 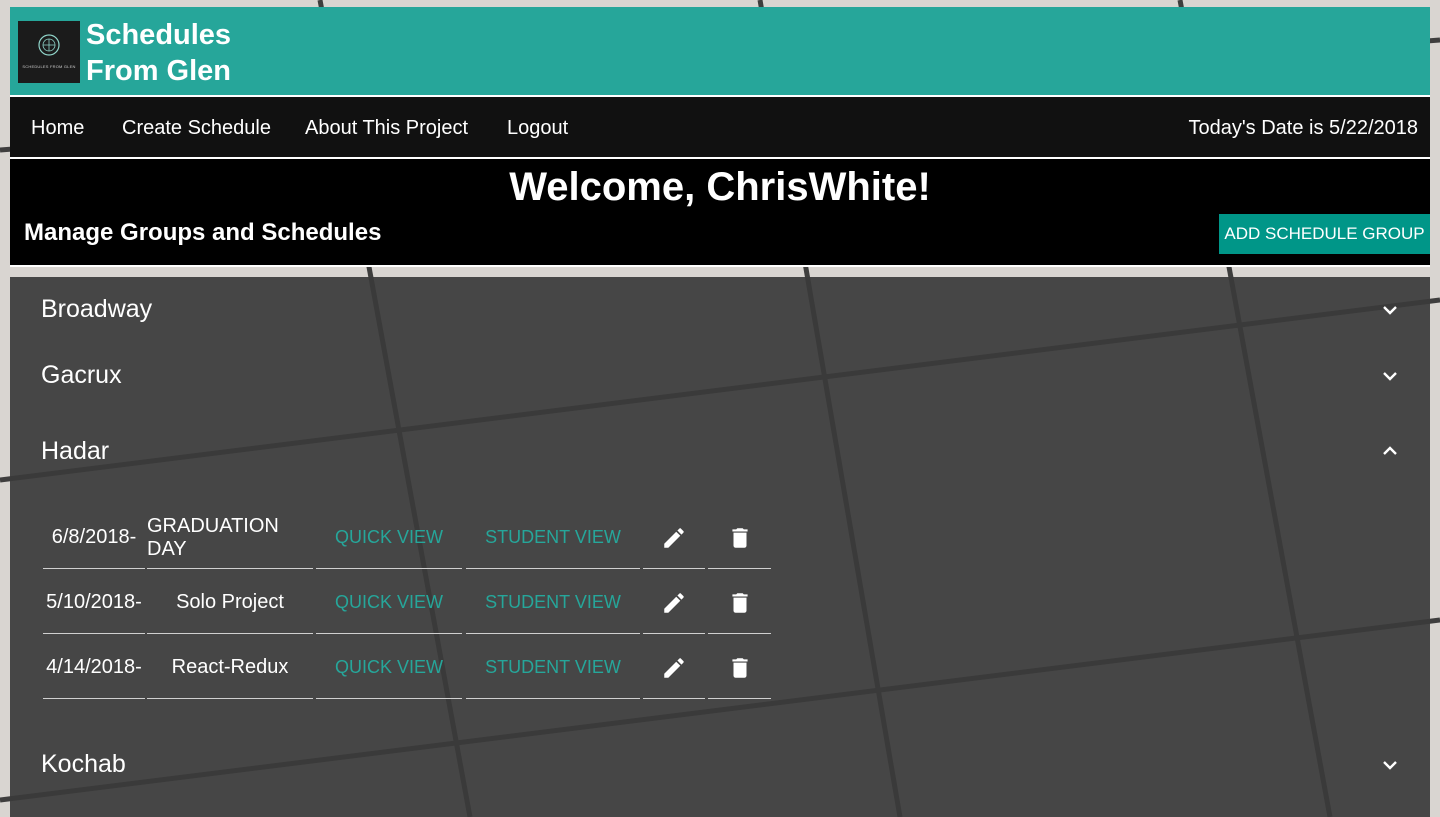 What do you see at coordinates (159, 35) in the screenshot?
I see `app-title-line-1: Schedules` at bounding box center [159, 35].